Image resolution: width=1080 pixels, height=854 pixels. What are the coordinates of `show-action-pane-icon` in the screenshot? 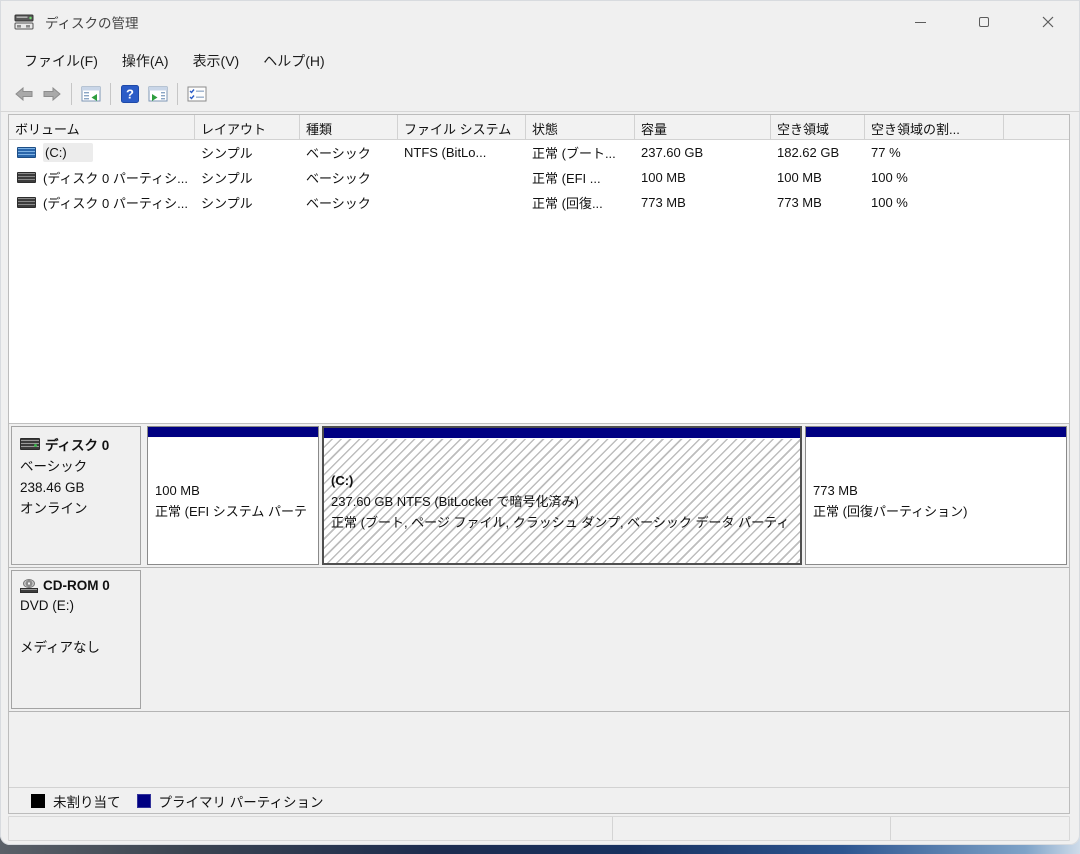 It's located at (158, 94).